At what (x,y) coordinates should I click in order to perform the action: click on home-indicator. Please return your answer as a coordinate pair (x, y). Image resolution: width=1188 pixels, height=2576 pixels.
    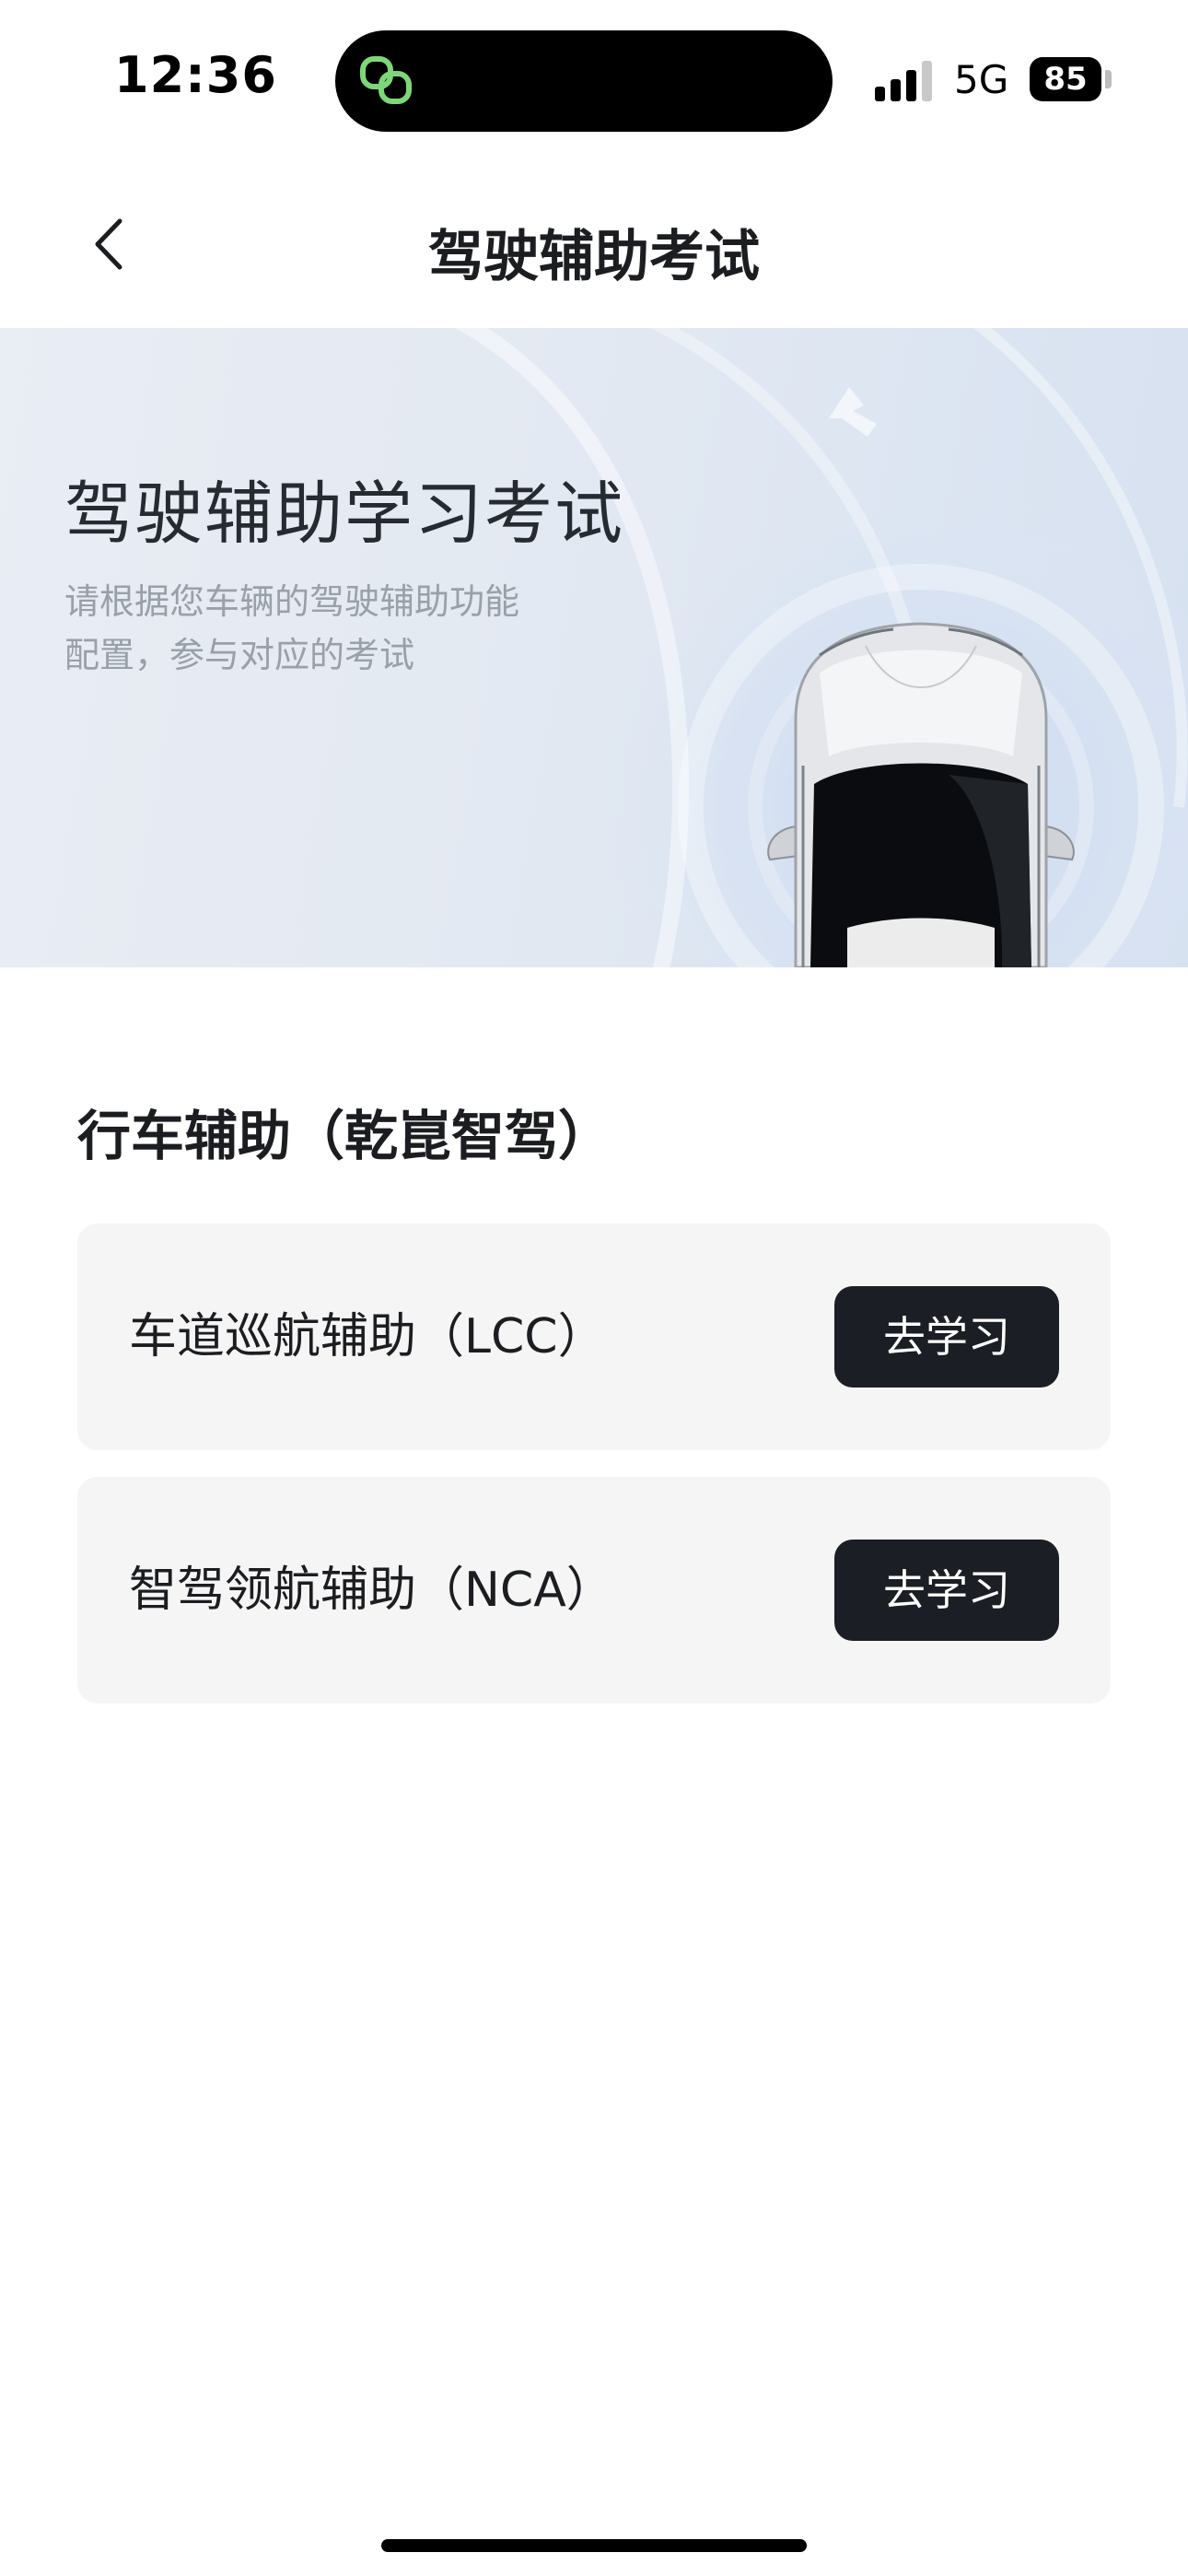
    Looking at the image, I should click on (594, 2545).